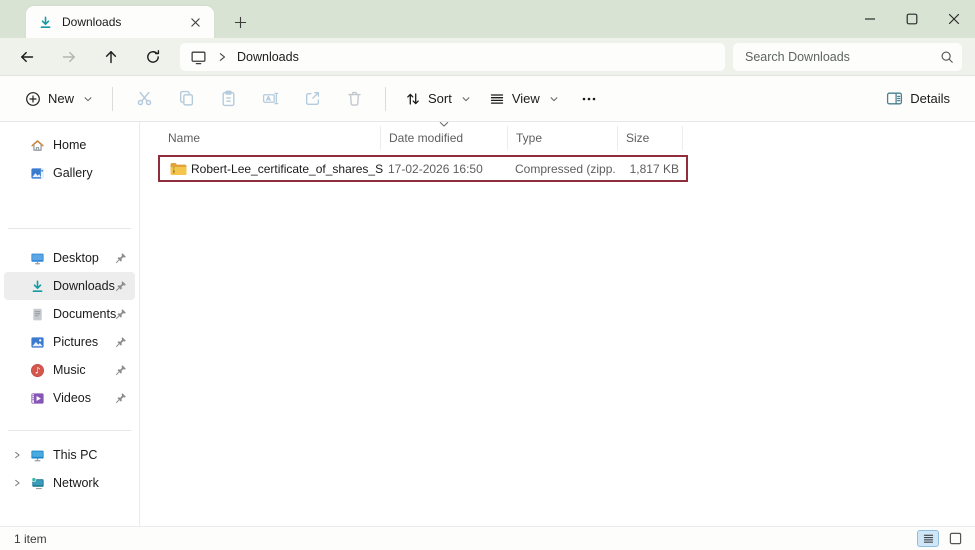 This screenshot has width=975, height=550. Describe the element at coordinates (487, 19) in the screenshot. I see `tab-bar: Downloads` at that location.